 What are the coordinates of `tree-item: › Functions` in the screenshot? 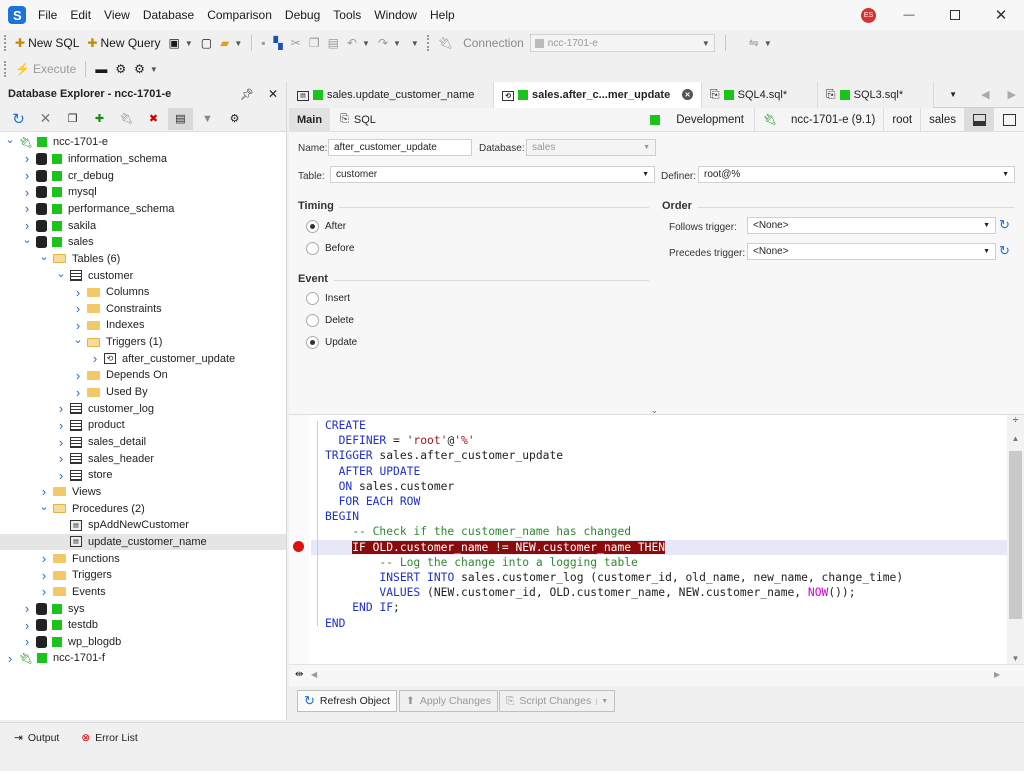 It's located at (143, 558).